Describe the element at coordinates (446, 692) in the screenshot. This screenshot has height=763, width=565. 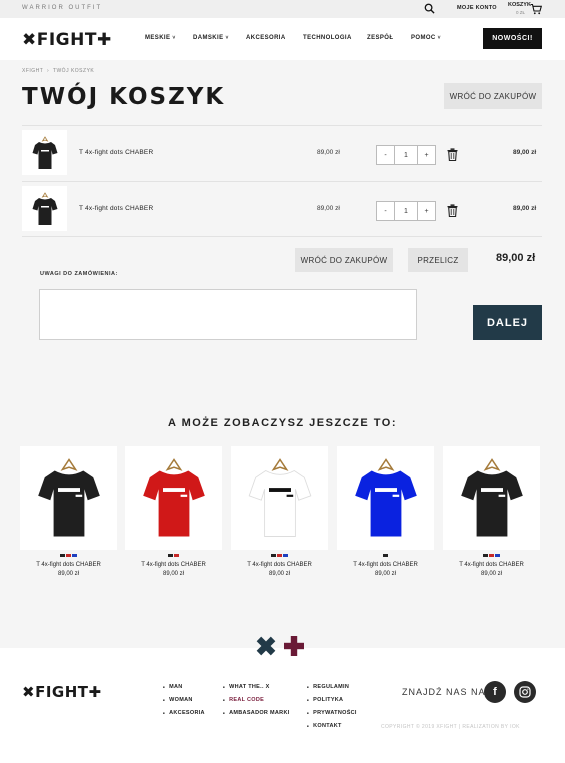
I see `find-us-label: ZNAJDŹ NAS NA:` at that location.